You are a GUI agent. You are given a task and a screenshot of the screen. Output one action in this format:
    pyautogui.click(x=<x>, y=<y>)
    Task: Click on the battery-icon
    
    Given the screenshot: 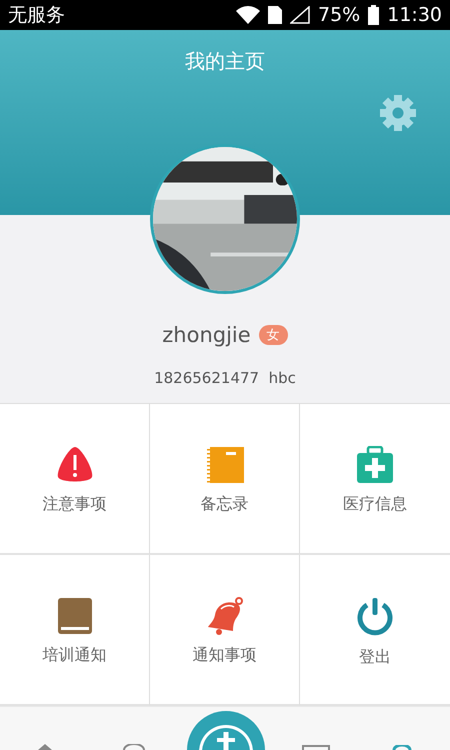 What is the action you would take?
    pyautogui.click(x=374, y=15)
    